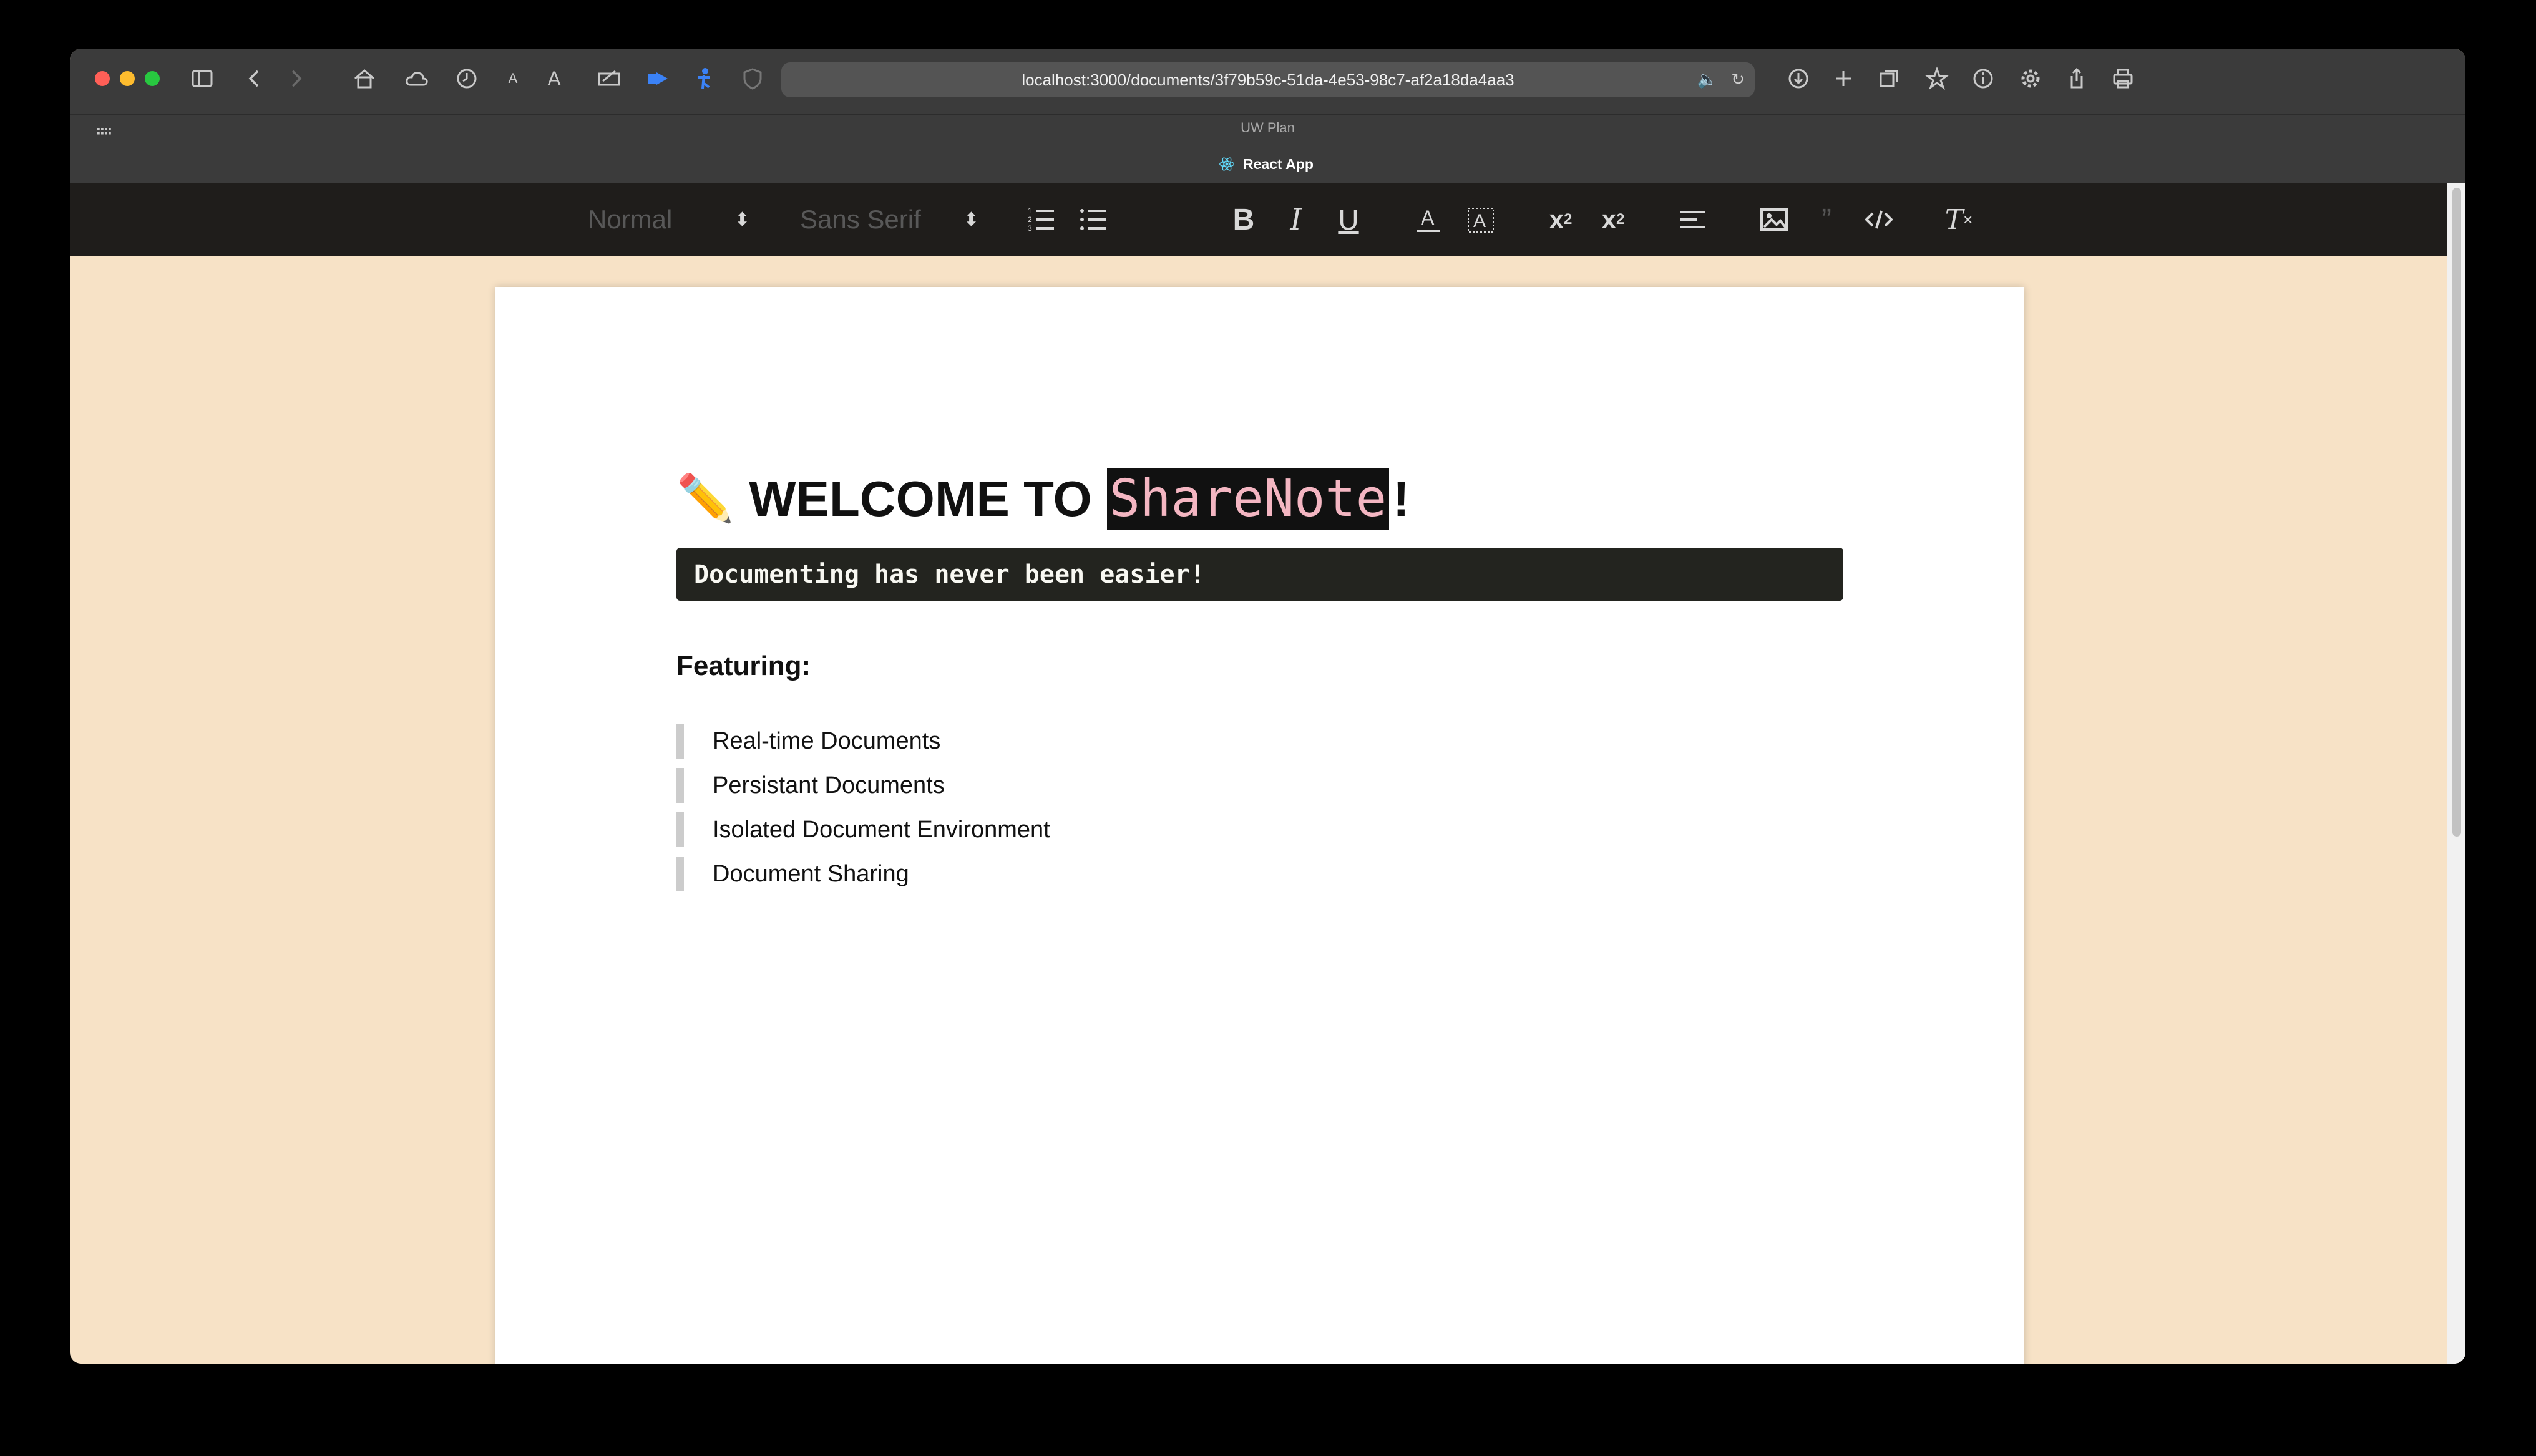 This screenshot has width=2536, height=1456. Describe the element at coordinates (860, 219) in the screenshot. I see `font-select-value: Sans Serif` at that location.